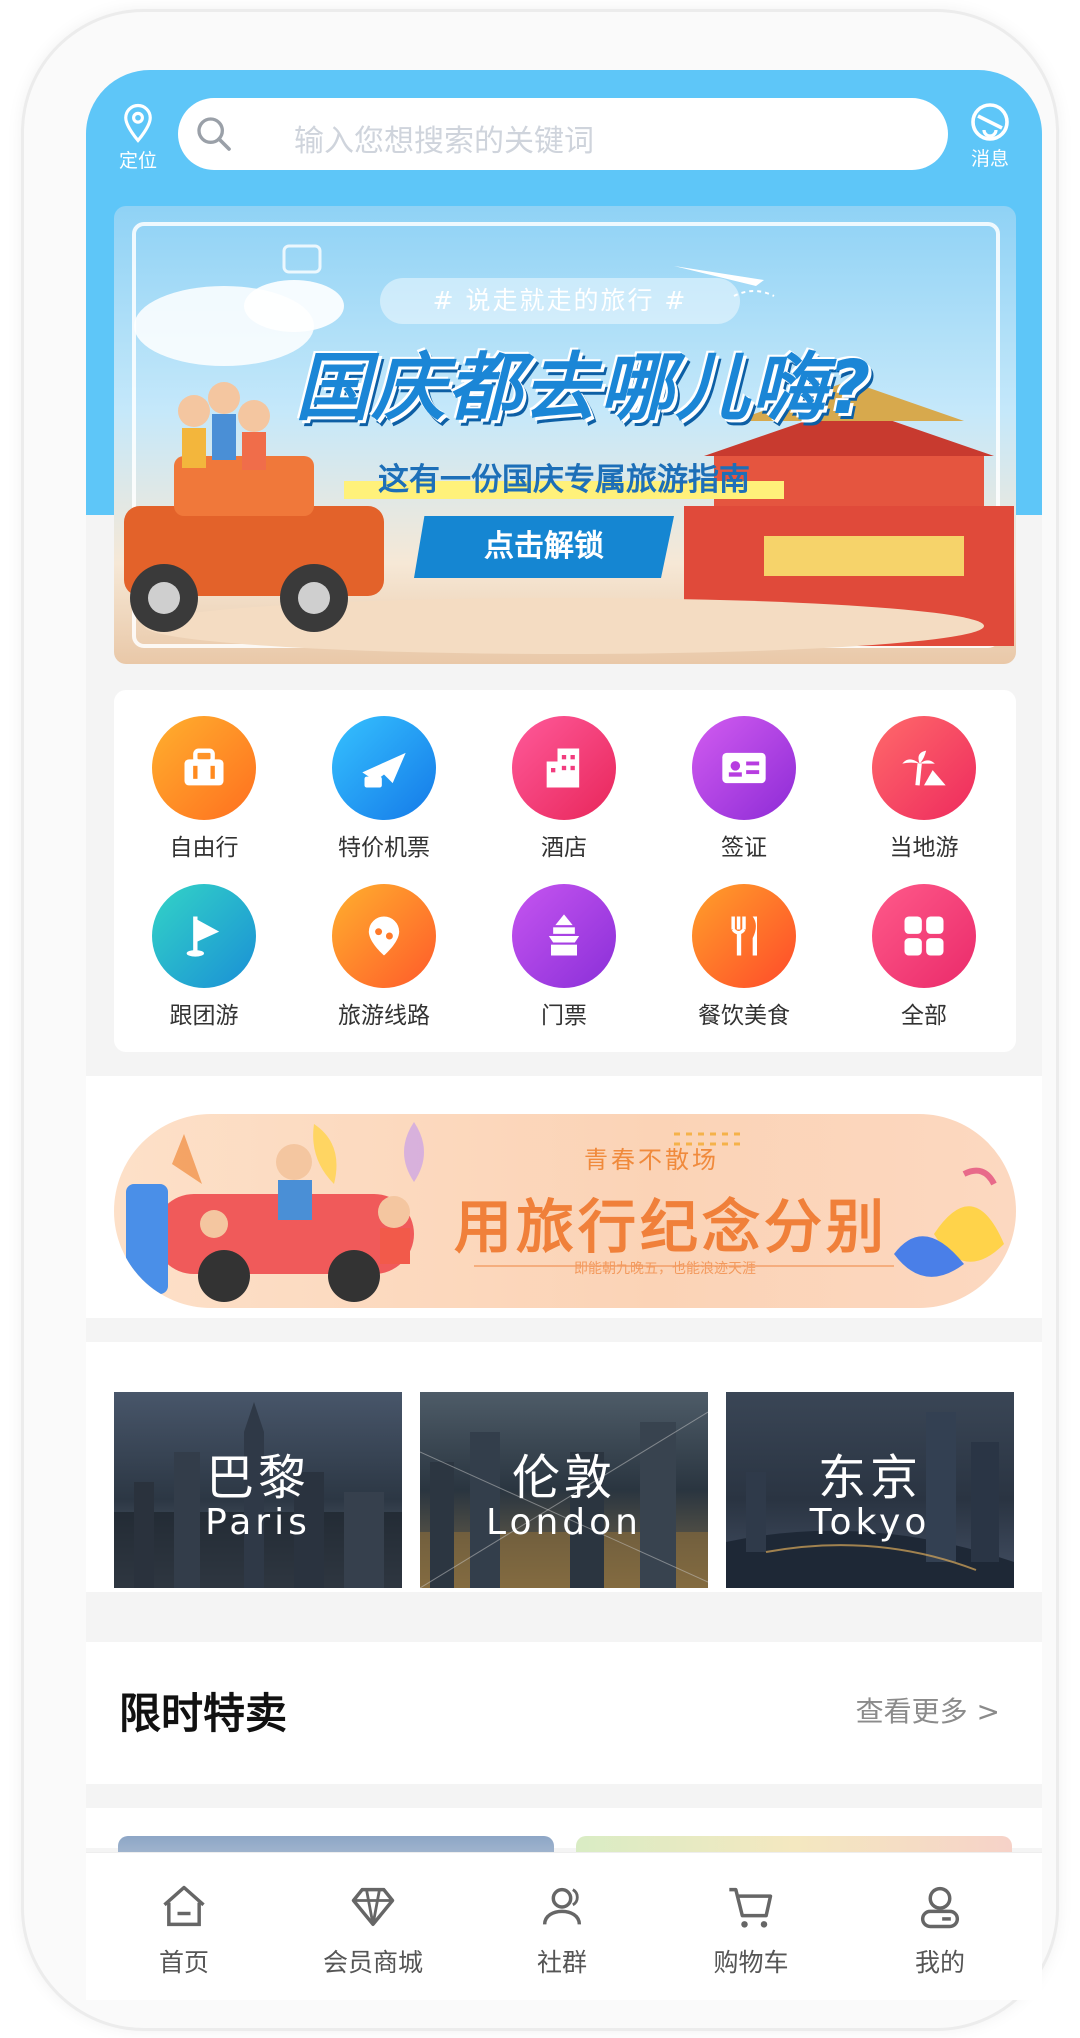 Image resolution: width=1080 pixels, height=2038 pixels. Describe the element at coordinates (444, 141) in the screenshot. I see `search-placeholder: 输入您想搜索的关键词` at that location.